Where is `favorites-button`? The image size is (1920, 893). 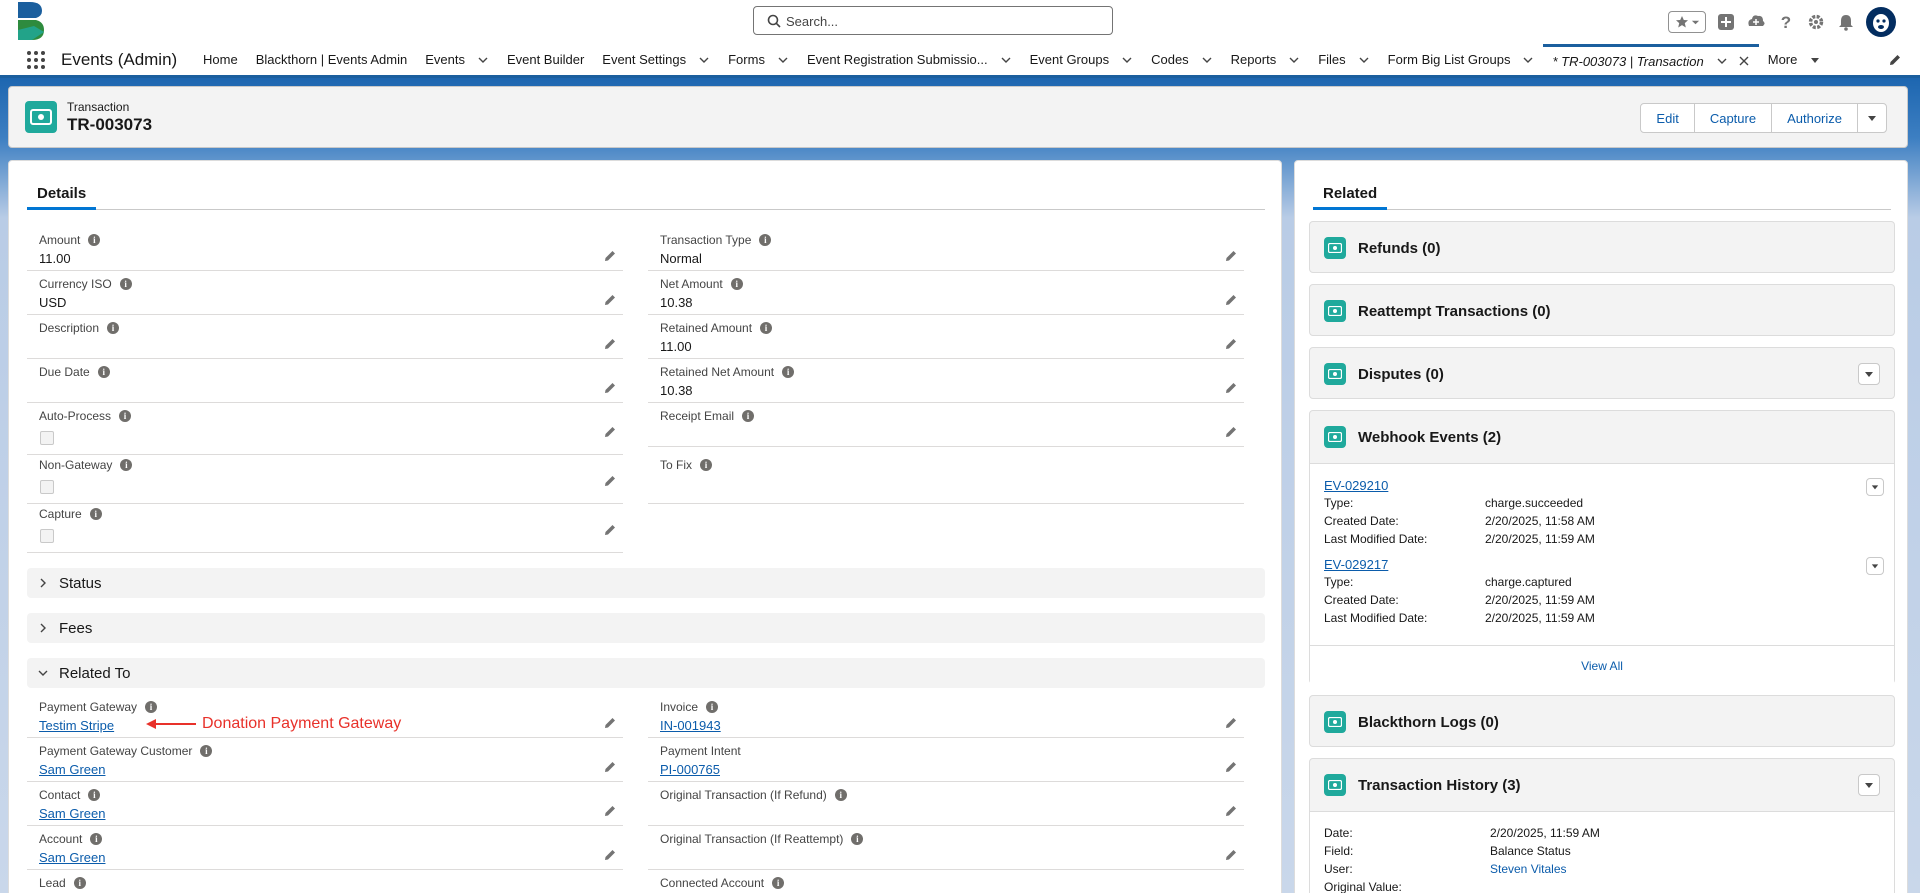
favorites-button is located at coordinates (1687, 22).